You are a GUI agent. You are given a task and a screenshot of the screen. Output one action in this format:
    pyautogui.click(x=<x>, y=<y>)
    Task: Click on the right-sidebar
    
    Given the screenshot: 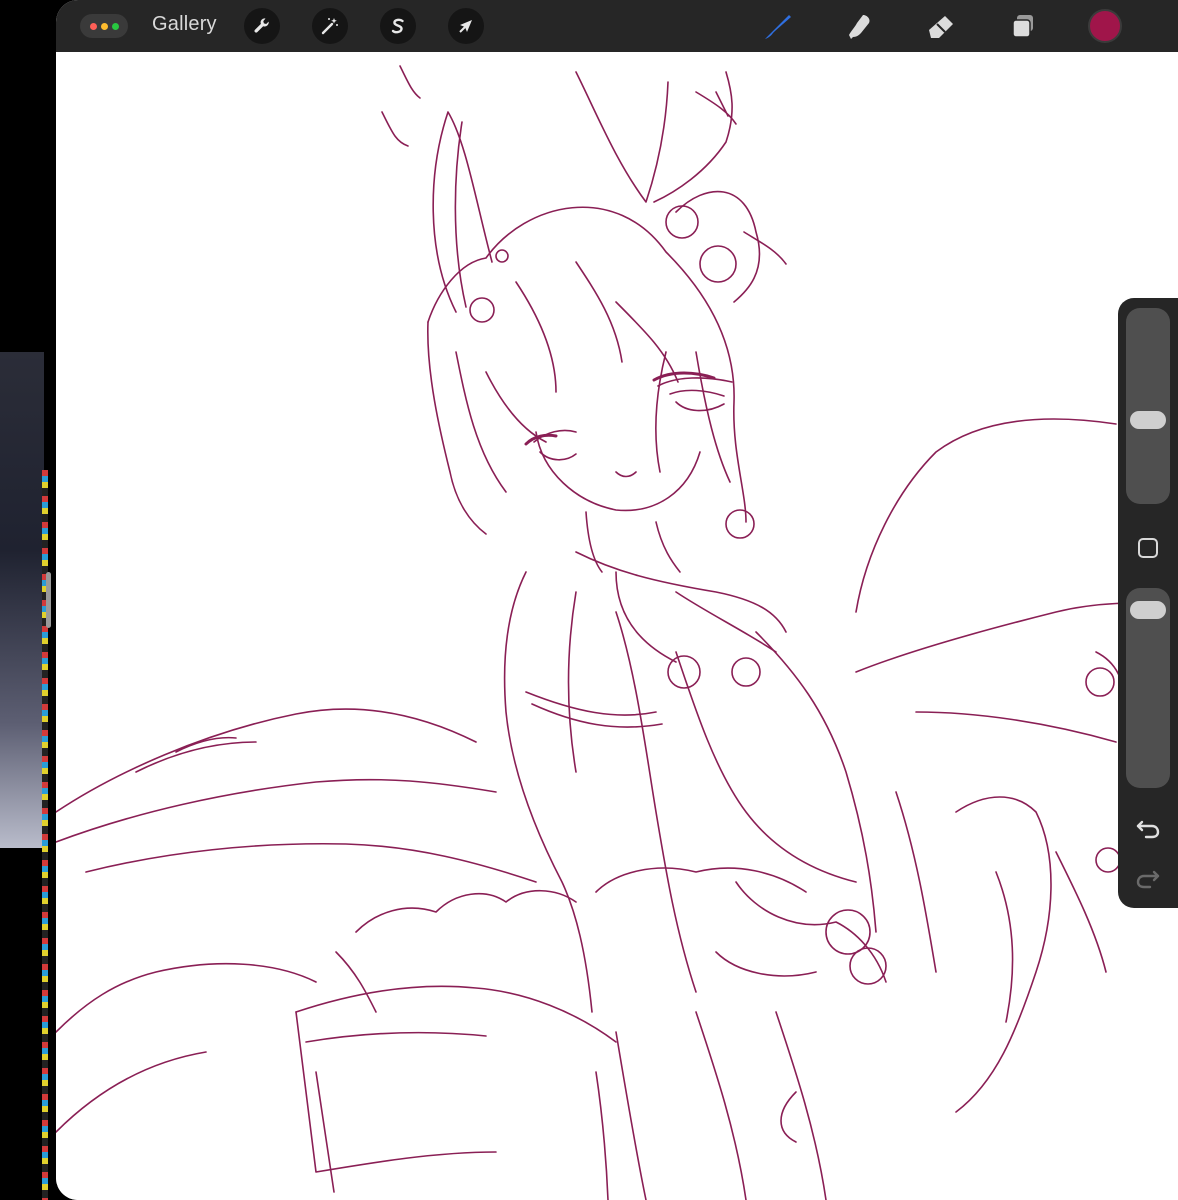 What is the action you would take?
    pyautogui.click(x=1148, y=603)
    